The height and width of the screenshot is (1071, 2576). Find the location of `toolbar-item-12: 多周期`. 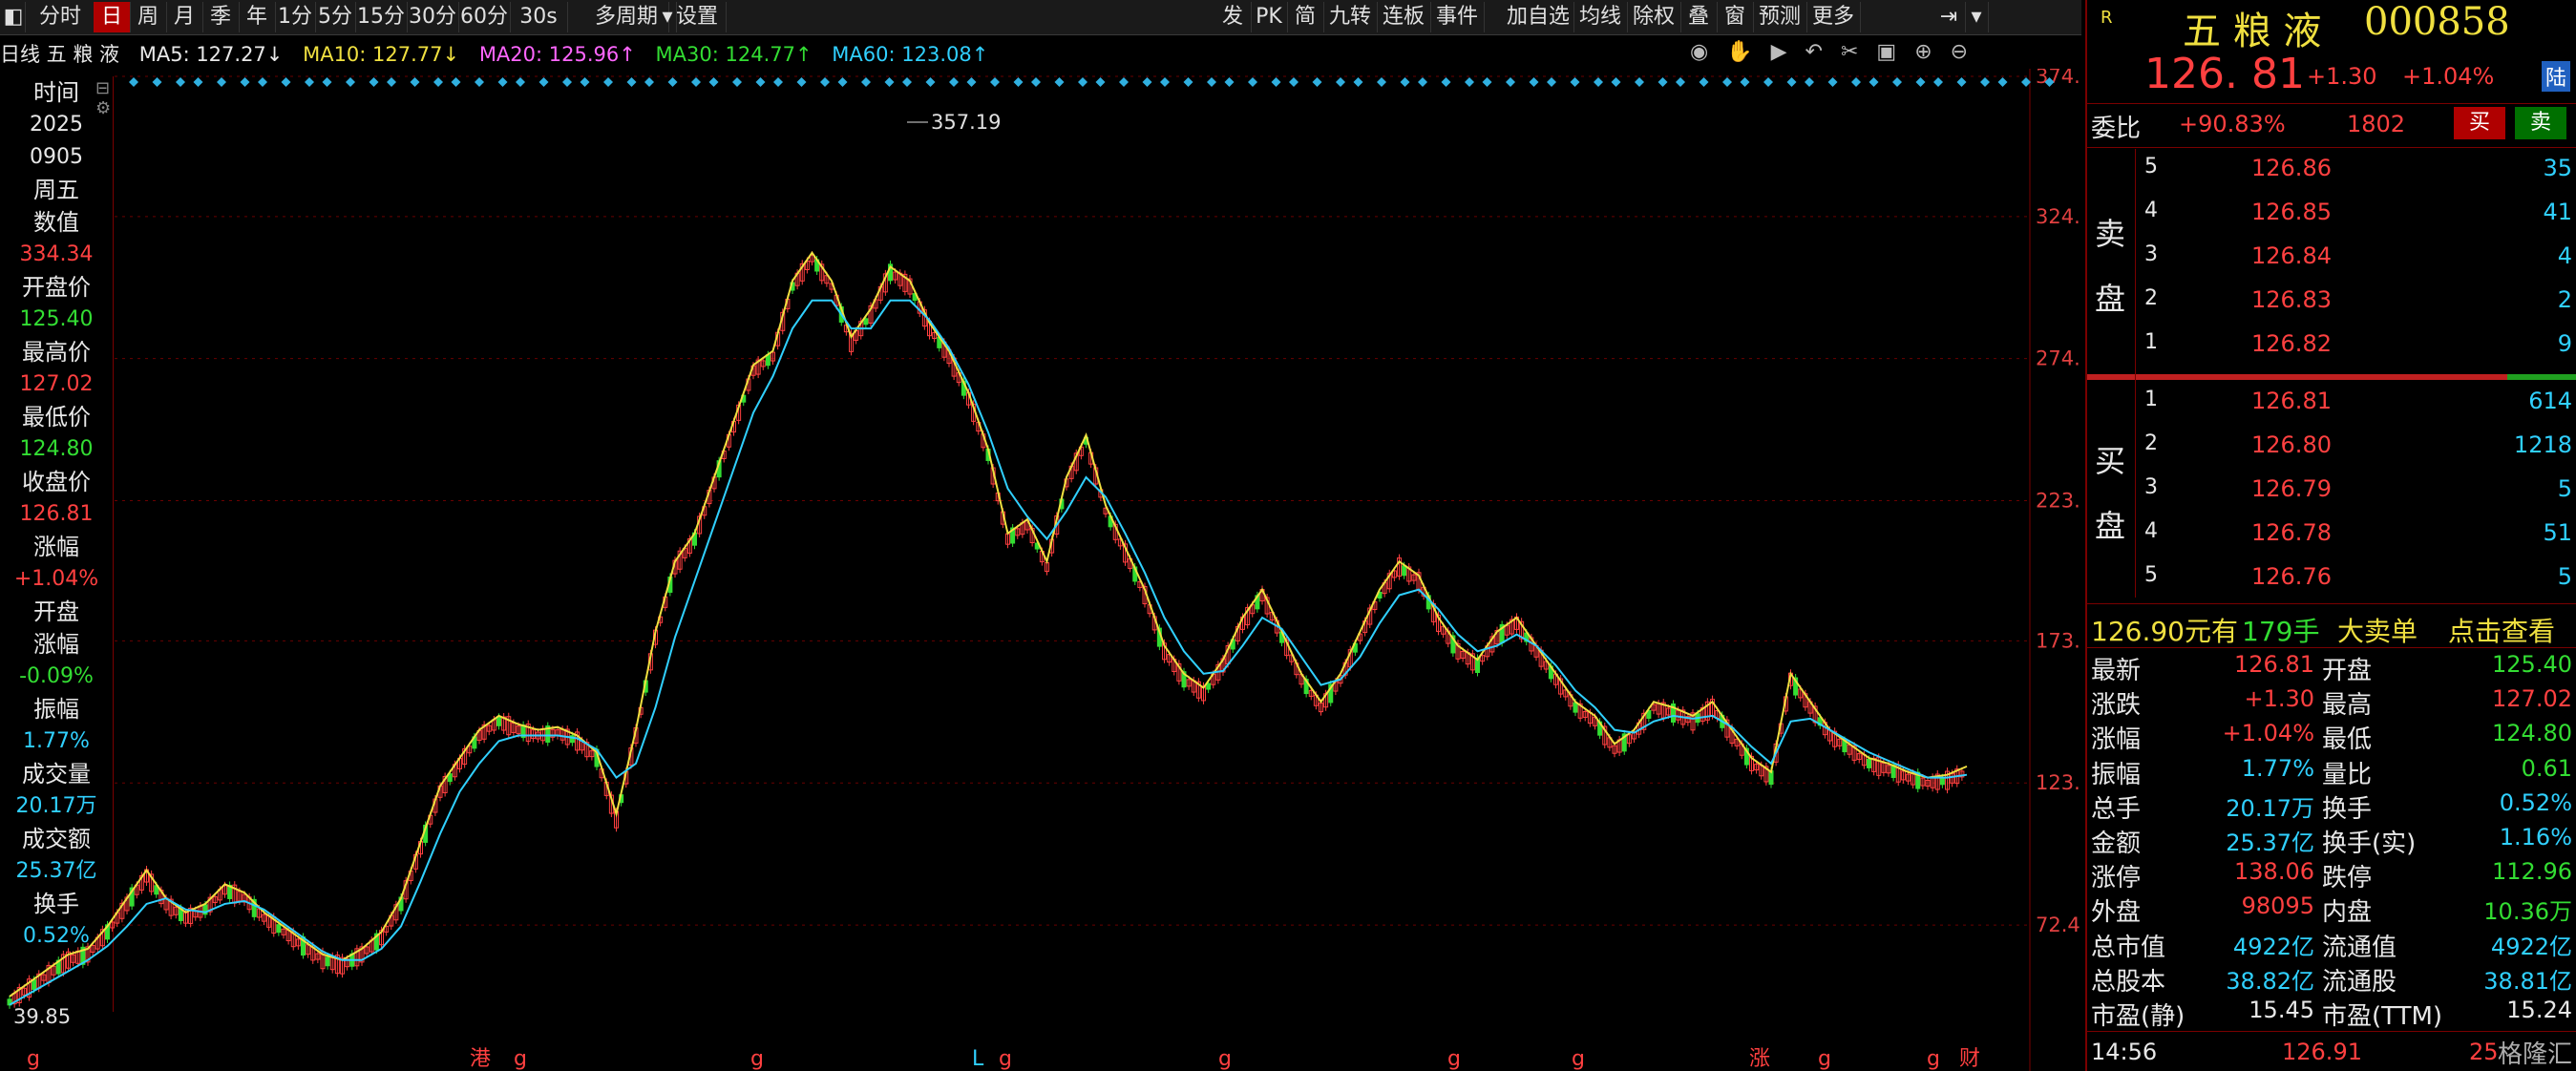

toolbar-item-12: 多周期 is located at coordinates (626, 17).